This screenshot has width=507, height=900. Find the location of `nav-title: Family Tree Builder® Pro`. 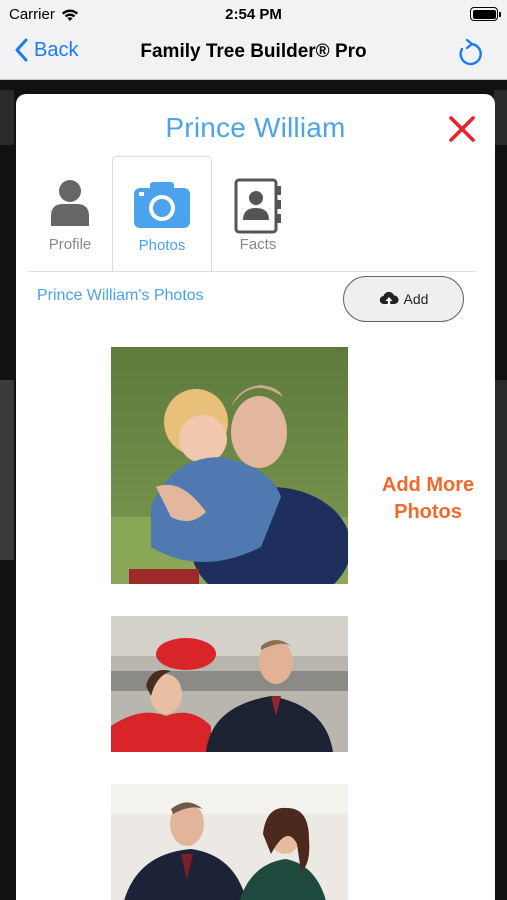

nav-title: Family Tree Builder® Pro is located at coordinates (253, 51).